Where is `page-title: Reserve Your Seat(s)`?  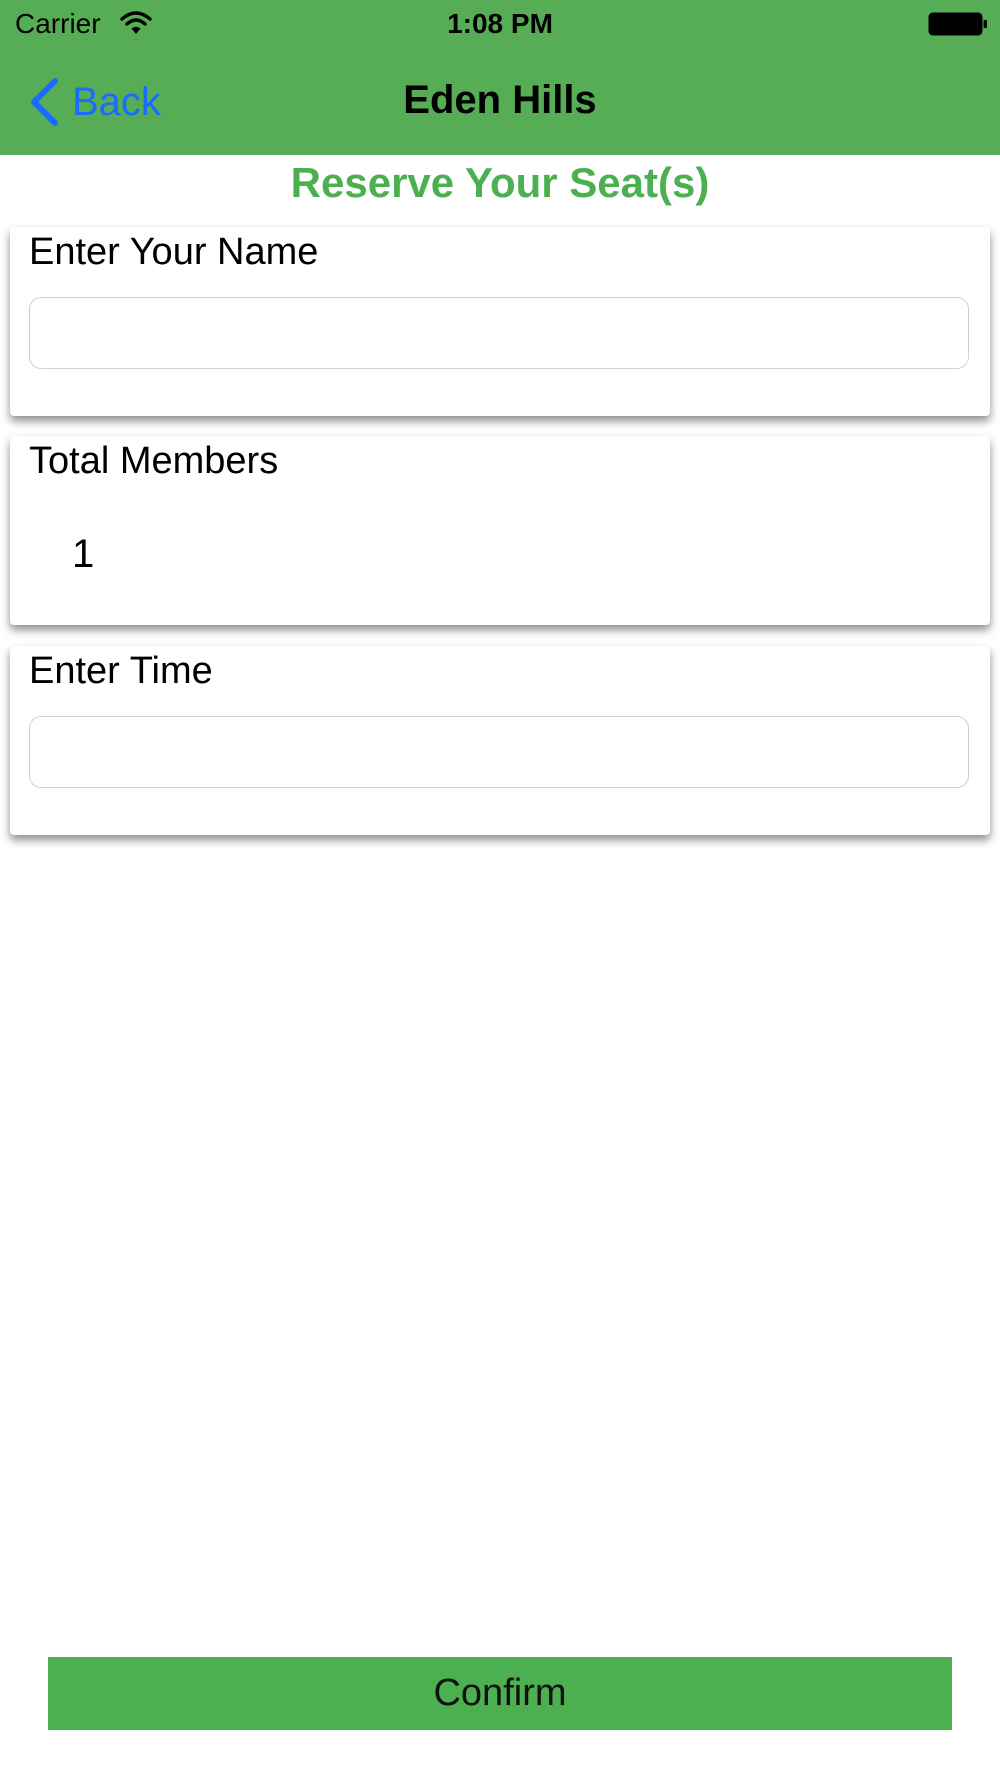
page-title: Reserve Your Seat(s) is located at coordinates (500, 182).